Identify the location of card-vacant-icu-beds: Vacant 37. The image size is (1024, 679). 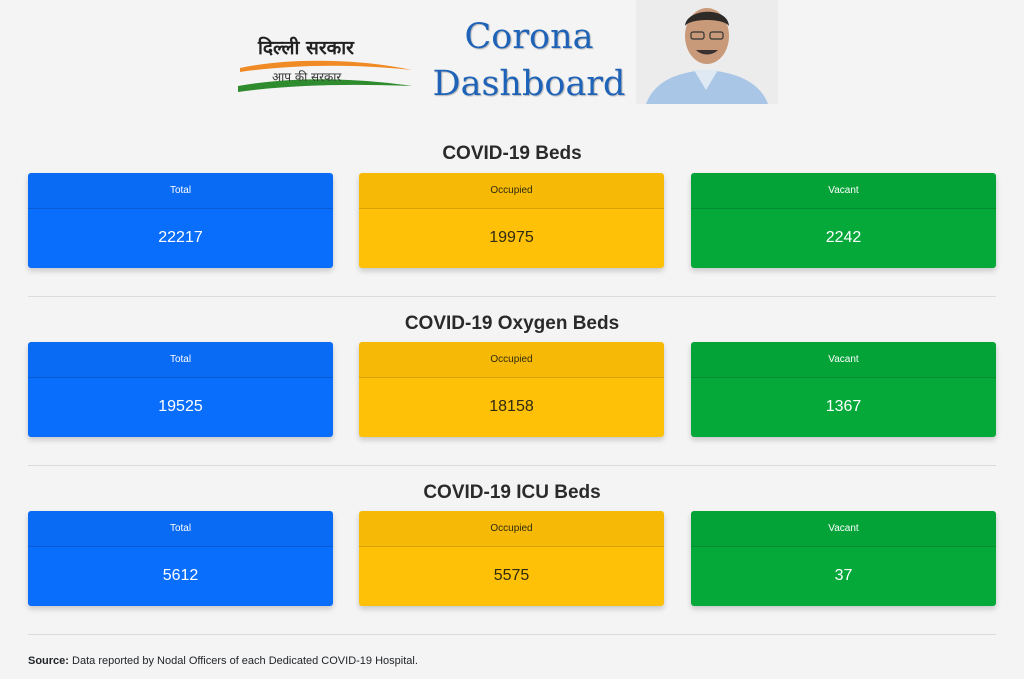
(843, 558).